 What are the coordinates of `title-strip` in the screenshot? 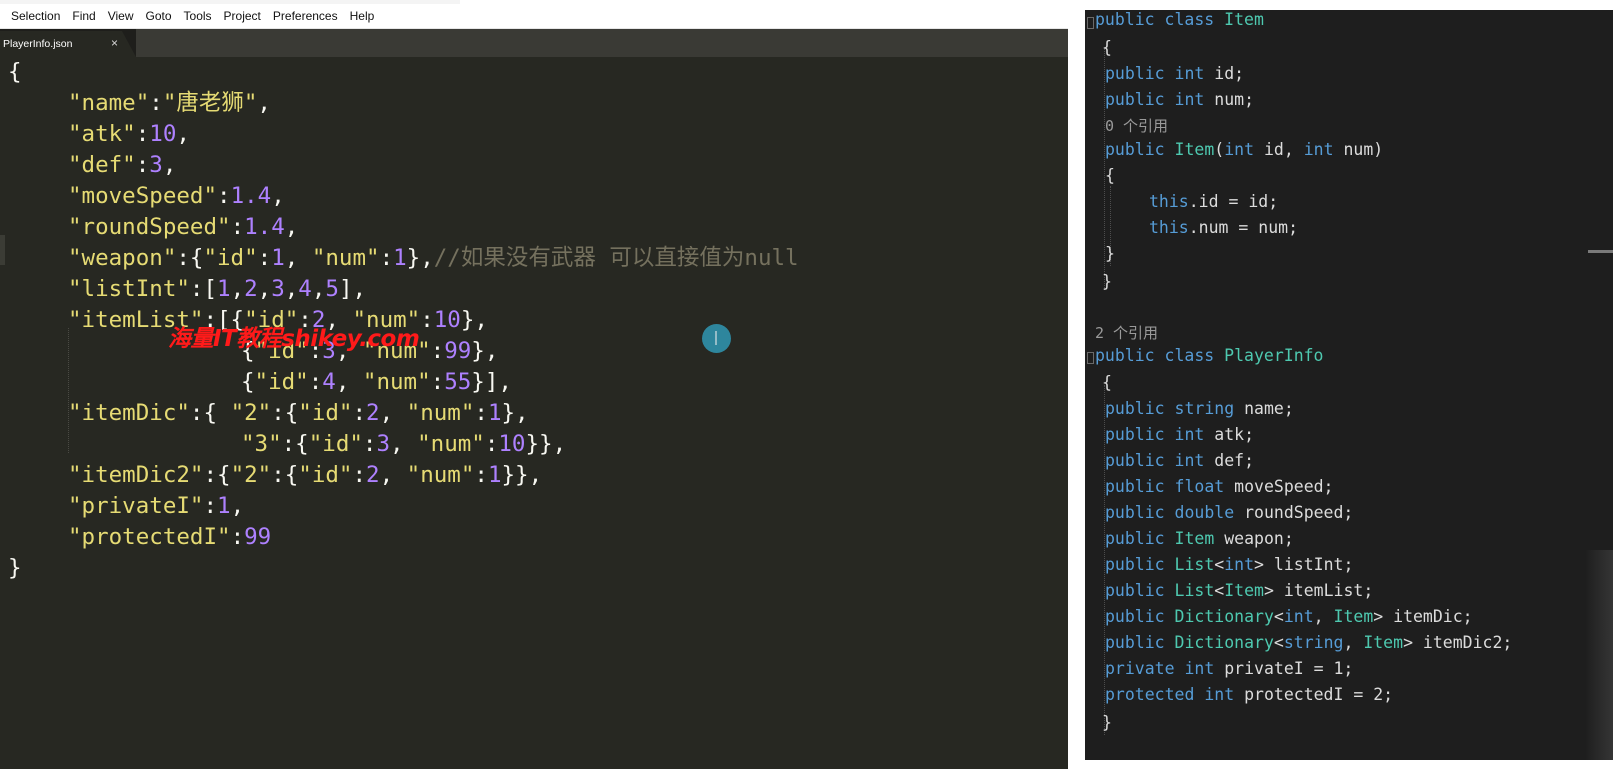 It's located at (230, 2).